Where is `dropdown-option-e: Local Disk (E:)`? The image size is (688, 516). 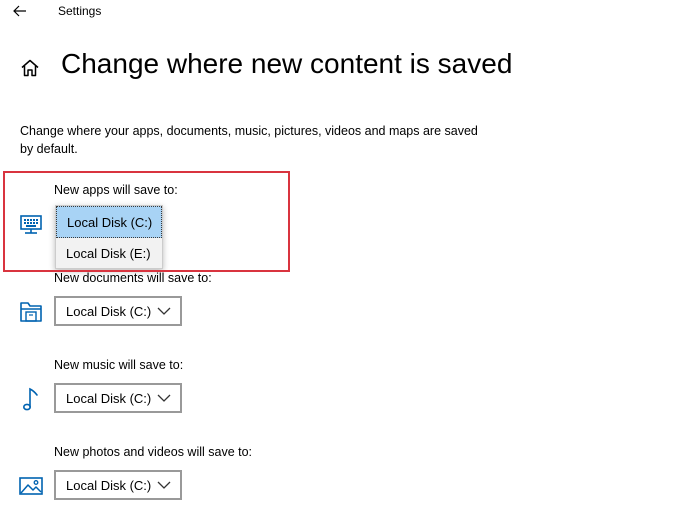
dropdown-option-e: Local Disk (E:) is located at coordinates (109, 253).